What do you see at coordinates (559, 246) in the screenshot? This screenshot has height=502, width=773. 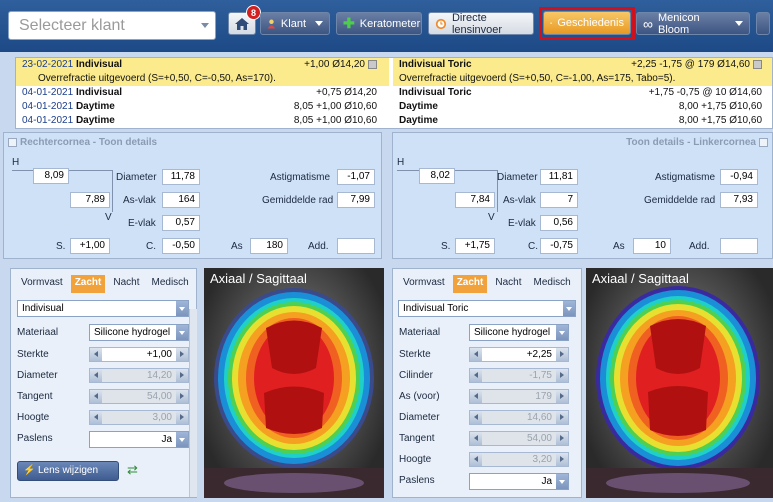 I see `c-field: -0,75` at bounding box center [559, 246].